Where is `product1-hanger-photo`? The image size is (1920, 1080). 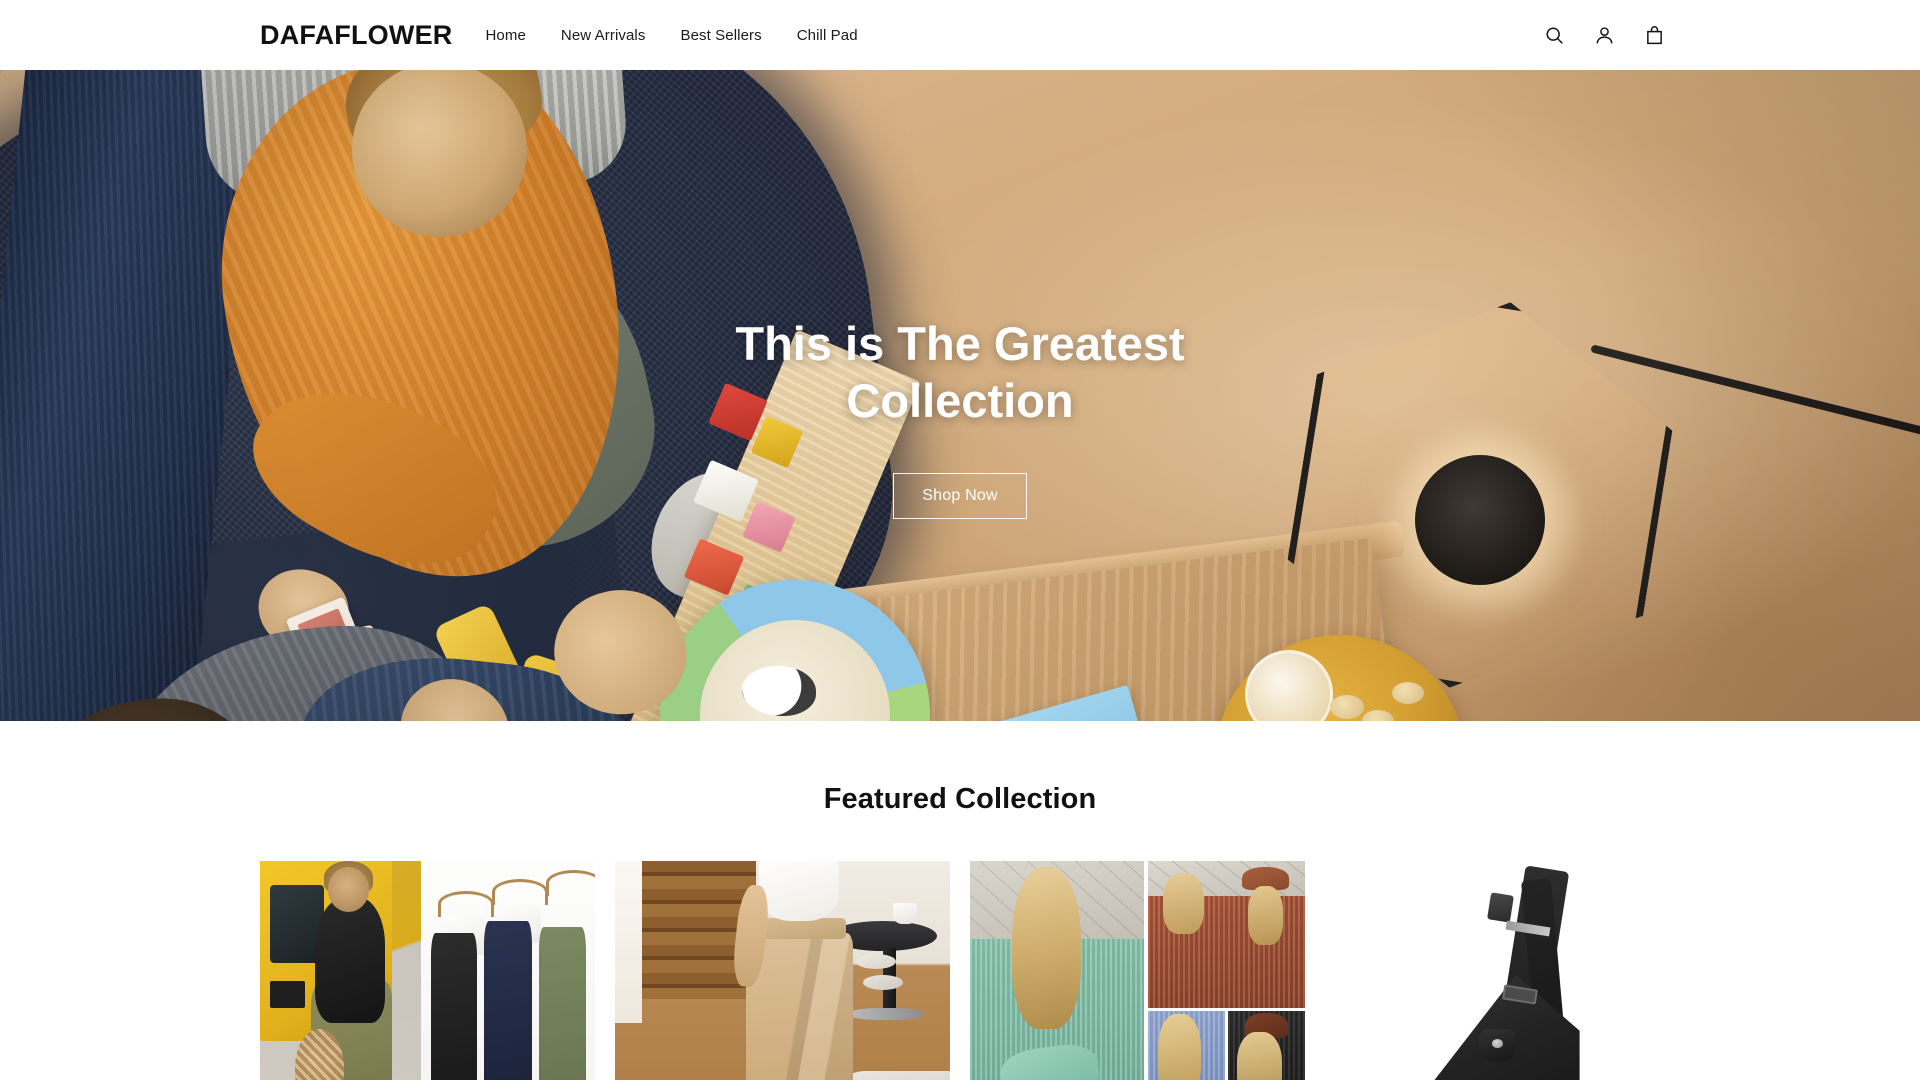
product1-hanger-photo is located at coordinates (507, 970).